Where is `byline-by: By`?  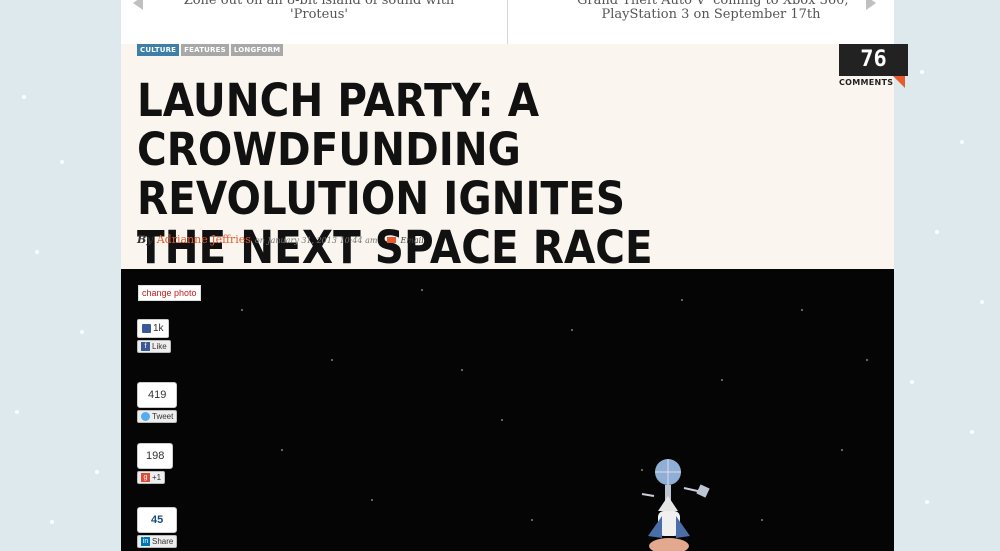
byline-by: By is located at coordinates (145, 239).